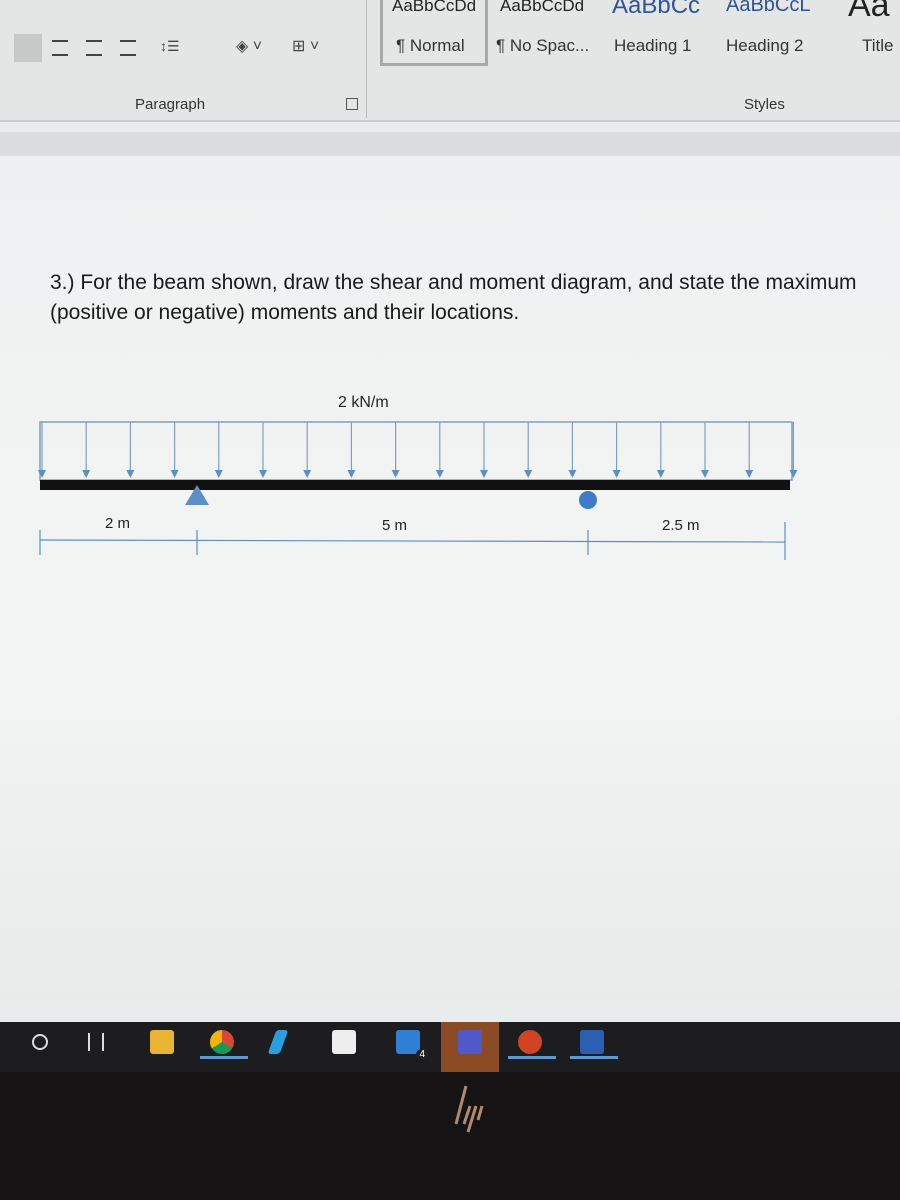 The height and width of the screenshot is (1200, 900). I want to click on beam-figure: 2 kN/m 2 m 5 m 2.5 m, so click(418, 477).